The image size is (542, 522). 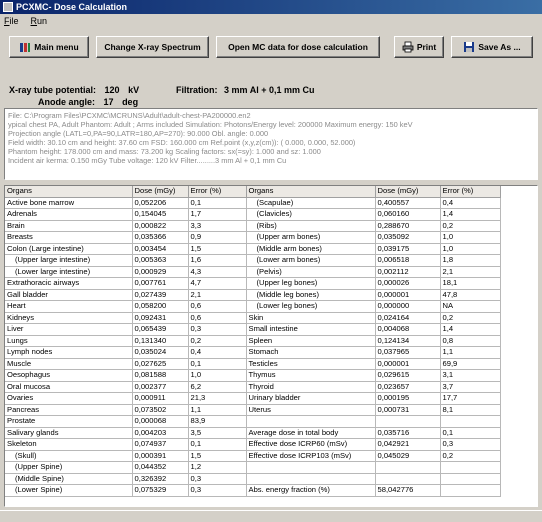 I want to click on table-cell: 0,065439, so click(x=160, y=329).